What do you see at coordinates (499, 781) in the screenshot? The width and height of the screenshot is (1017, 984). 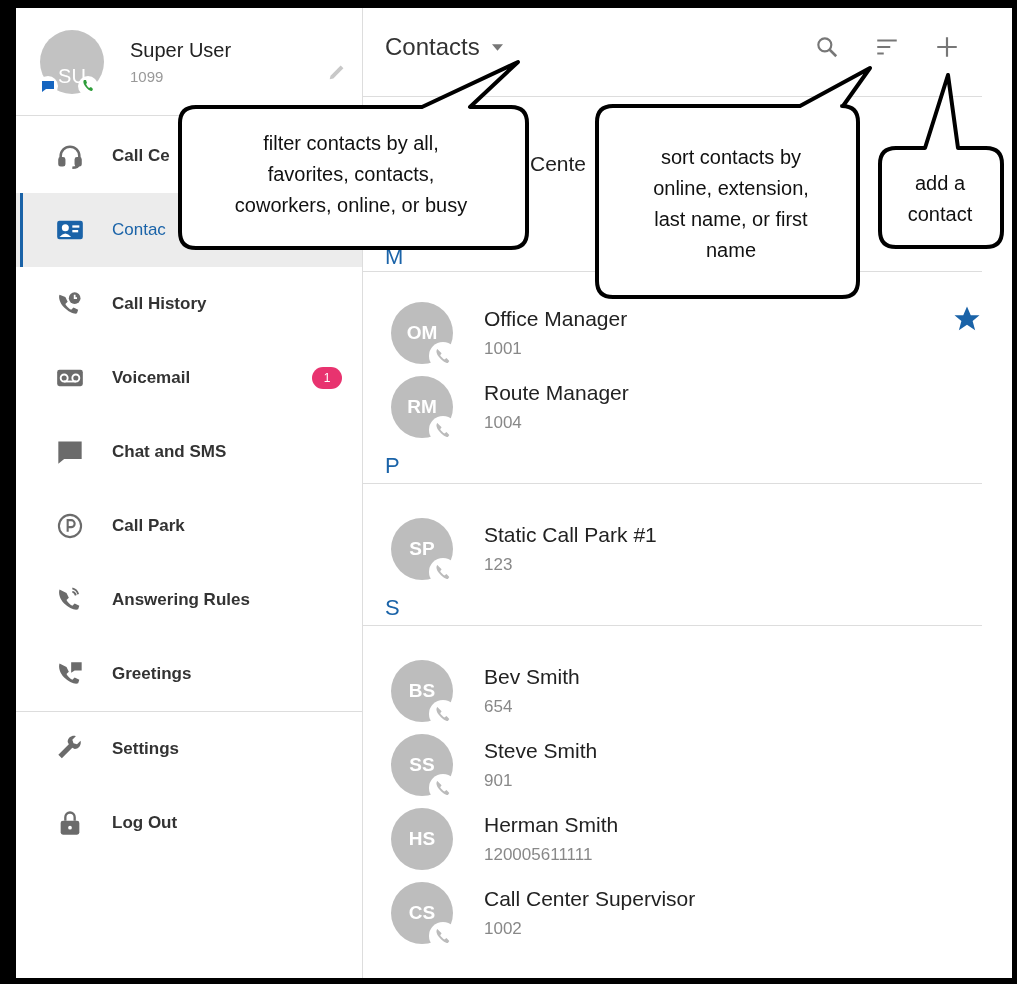 I see `contact-extension: 901` at bounding box center [499, 781].